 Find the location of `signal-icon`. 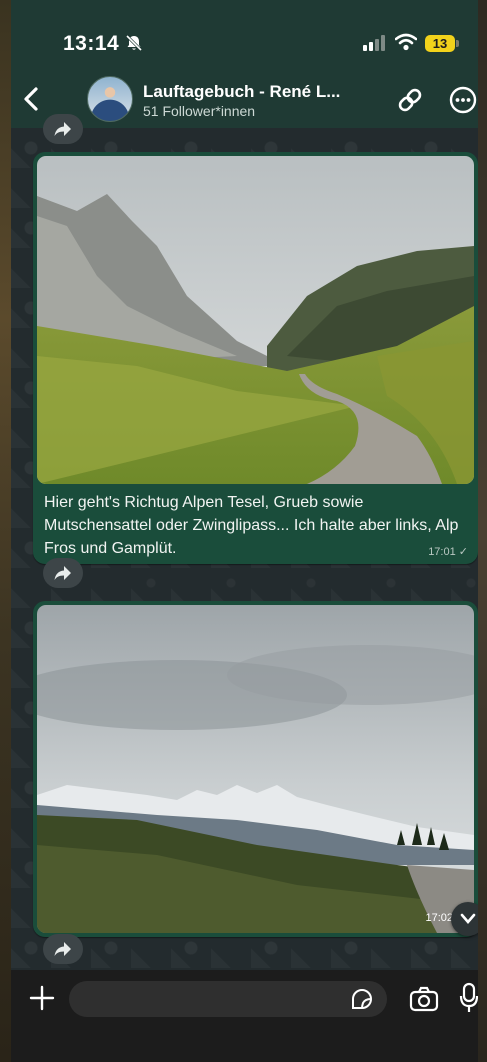

signal-icon is located at coordinates (374, 45).